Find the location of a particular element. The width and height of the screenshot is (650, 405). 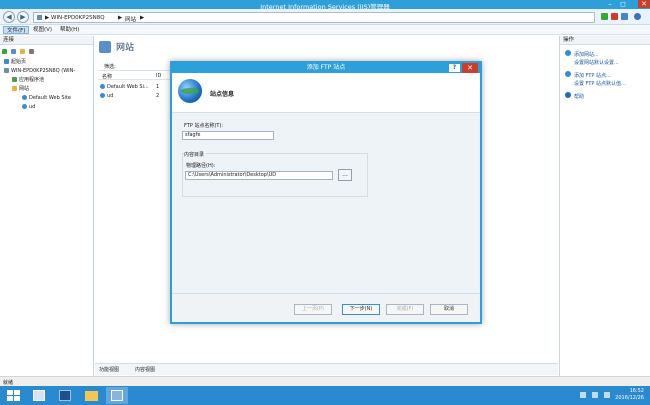

clock-date: 2016/12/26 is located at coordinates (629, 398).